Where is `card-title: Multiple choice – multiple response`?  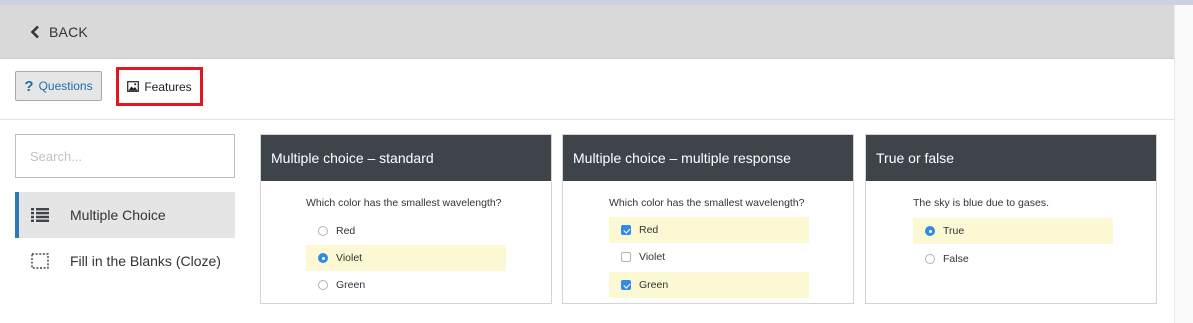 card-title: Multiple choice – multiple response is located at coordinates (708, 158).